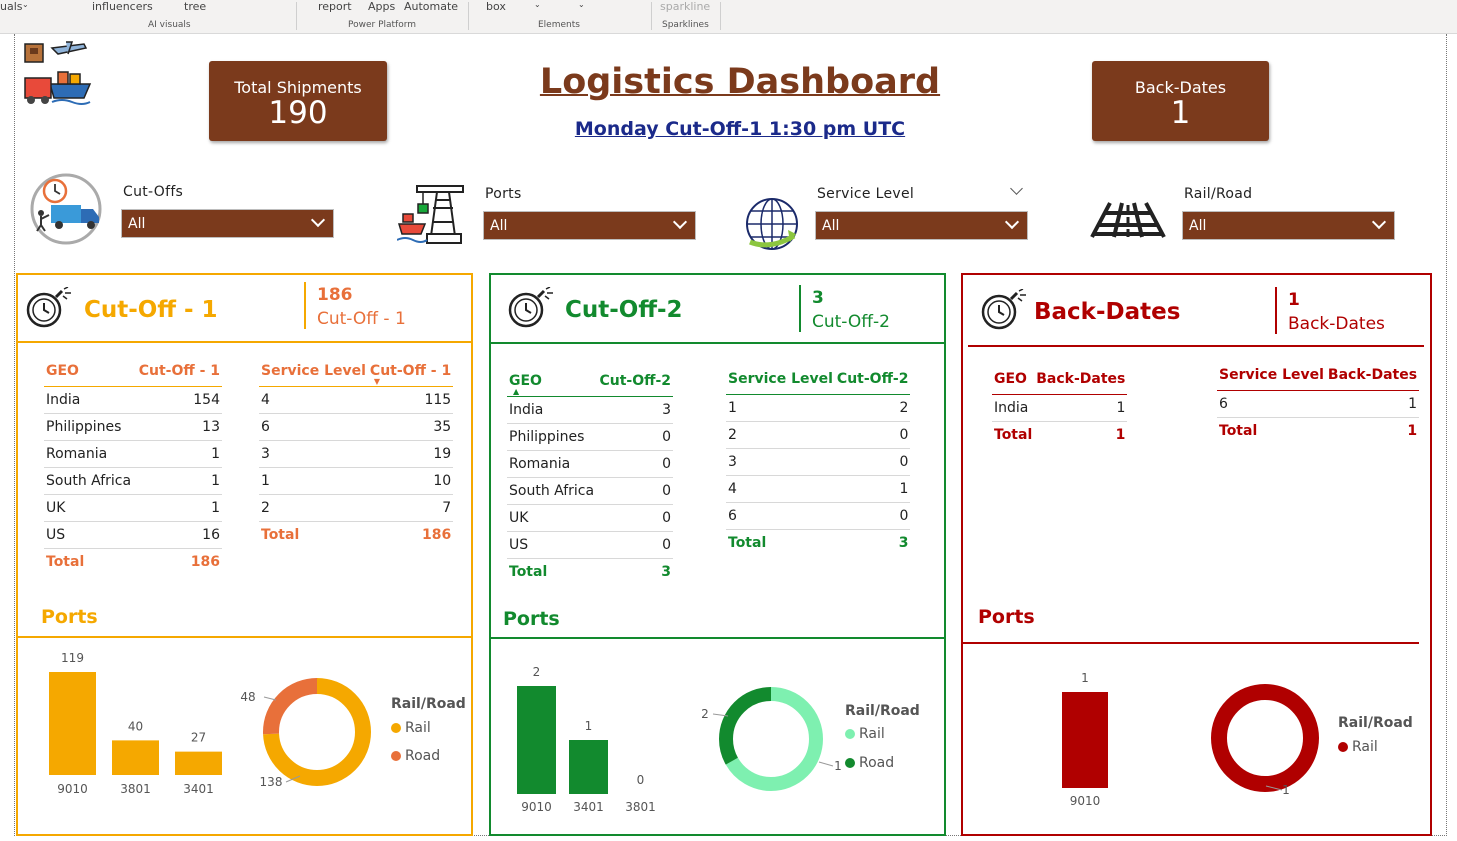 The image size is (1457, 841). Describe the element at coordinates (198, 738) in the screenshot. I see `data-label: 27` at that location.